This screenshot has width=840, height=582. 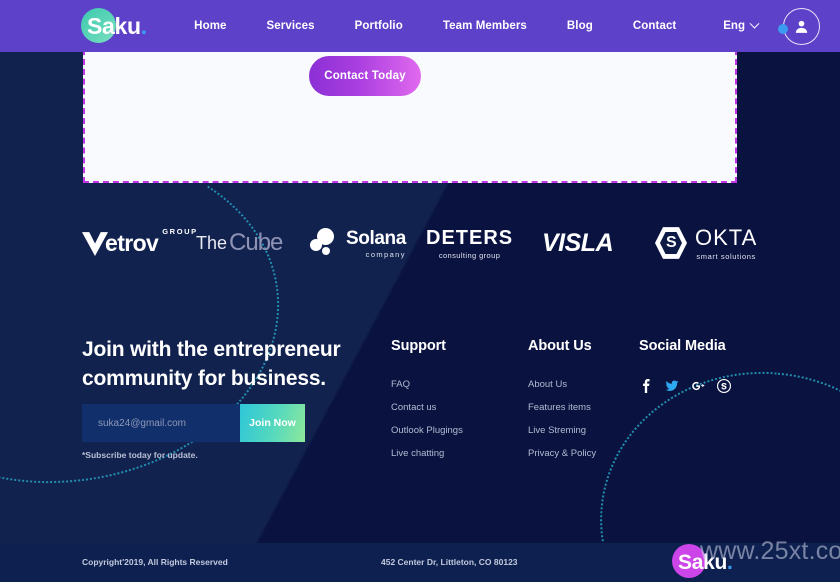 I want to click on language-selector: Eng, so click(x=741, y=25).